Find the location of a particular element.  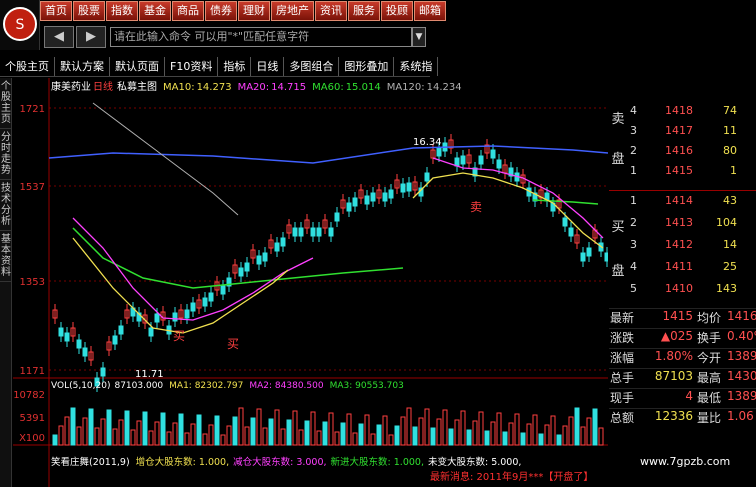

ask-price: 1416 is located at coordinates (679, 150).